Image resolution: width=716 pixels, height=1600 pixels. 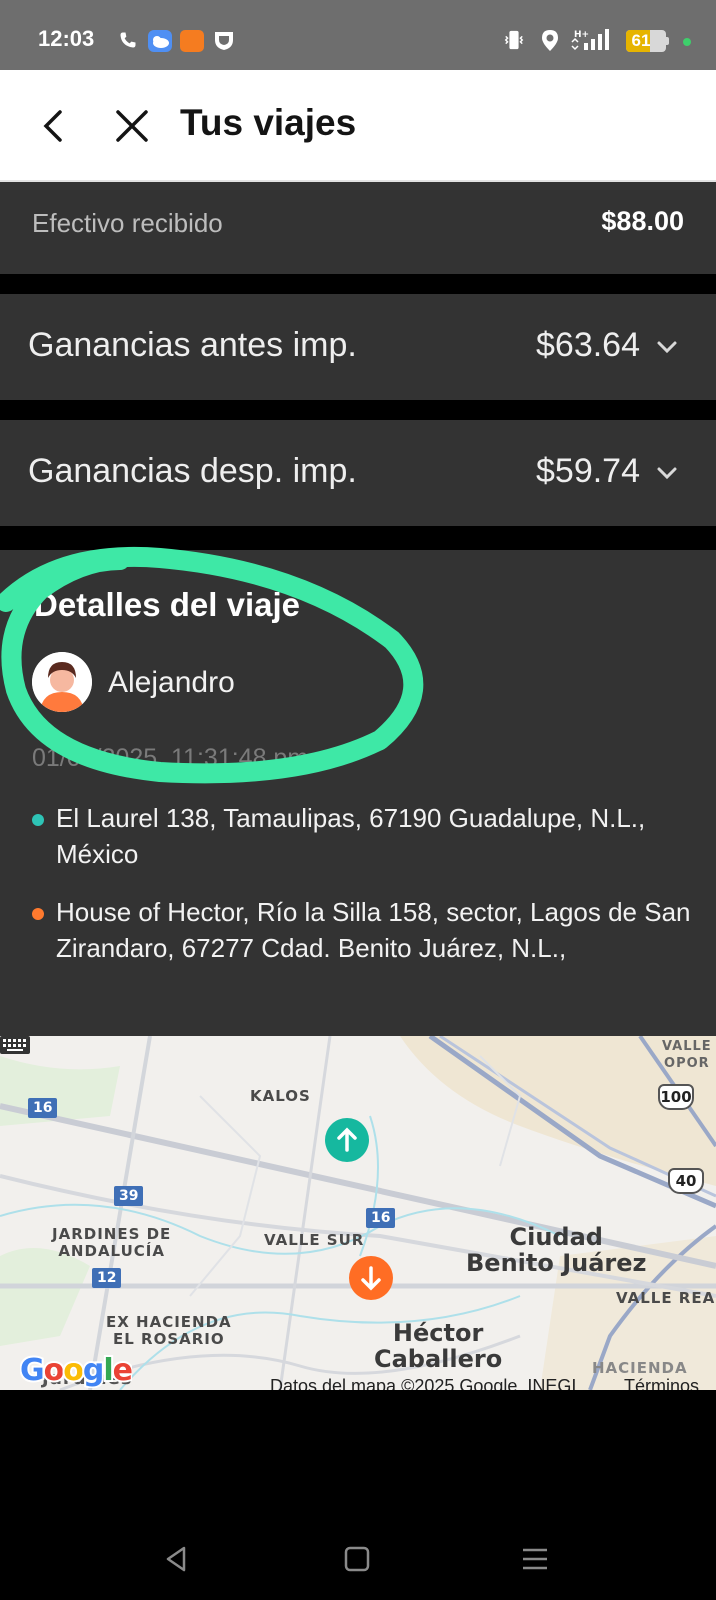 What do you see at coordinates (127, 223) in the screenshot?
I see `cash-received-label: Efectivo recibido` at bounding box center [127, 223].